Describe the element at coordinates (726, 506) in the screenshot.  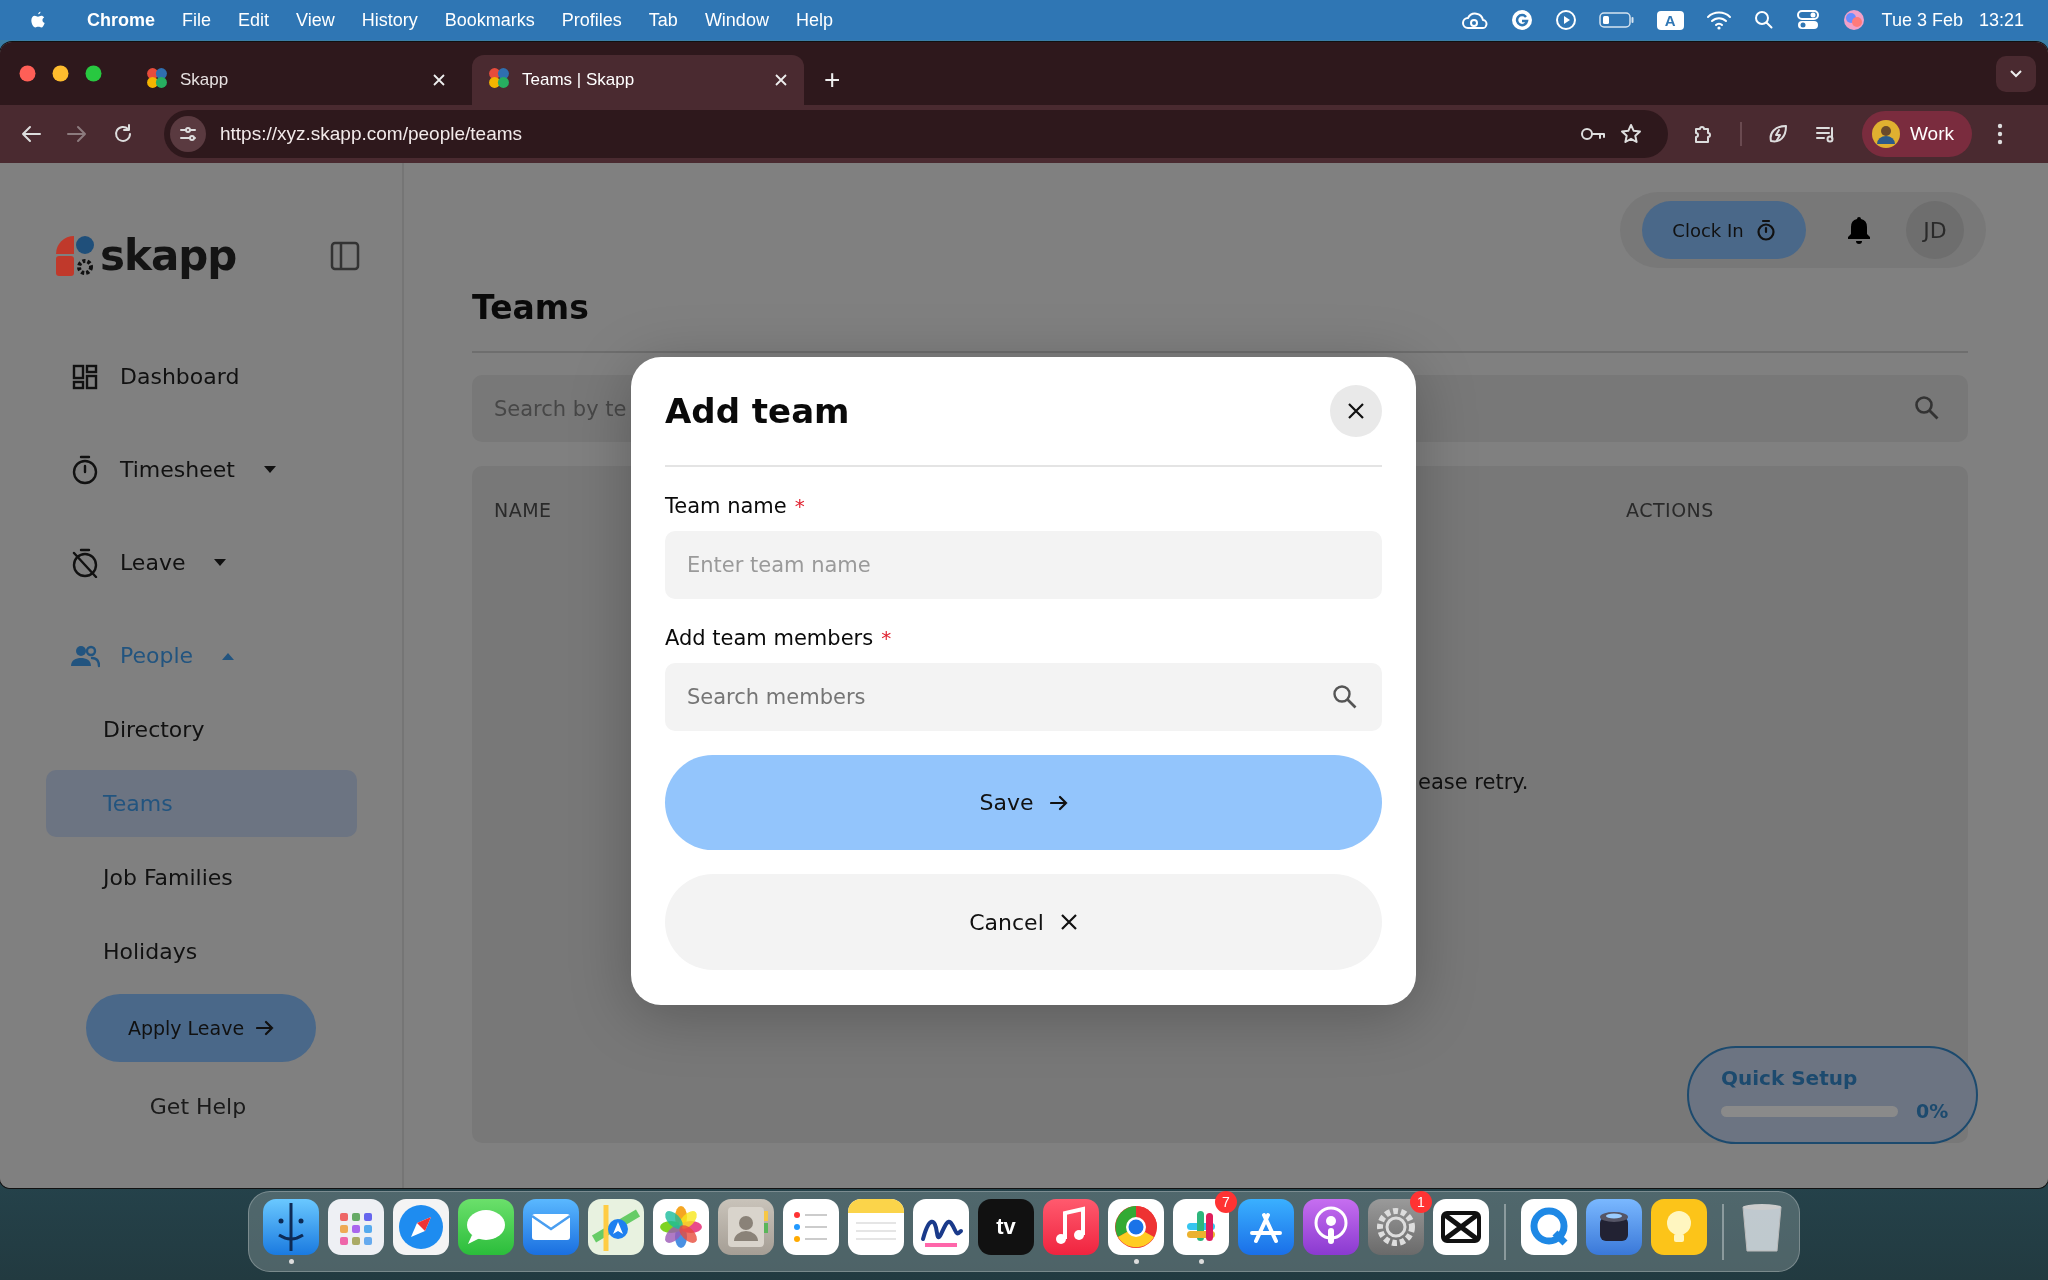
I see `field-label: Team name` at that location.